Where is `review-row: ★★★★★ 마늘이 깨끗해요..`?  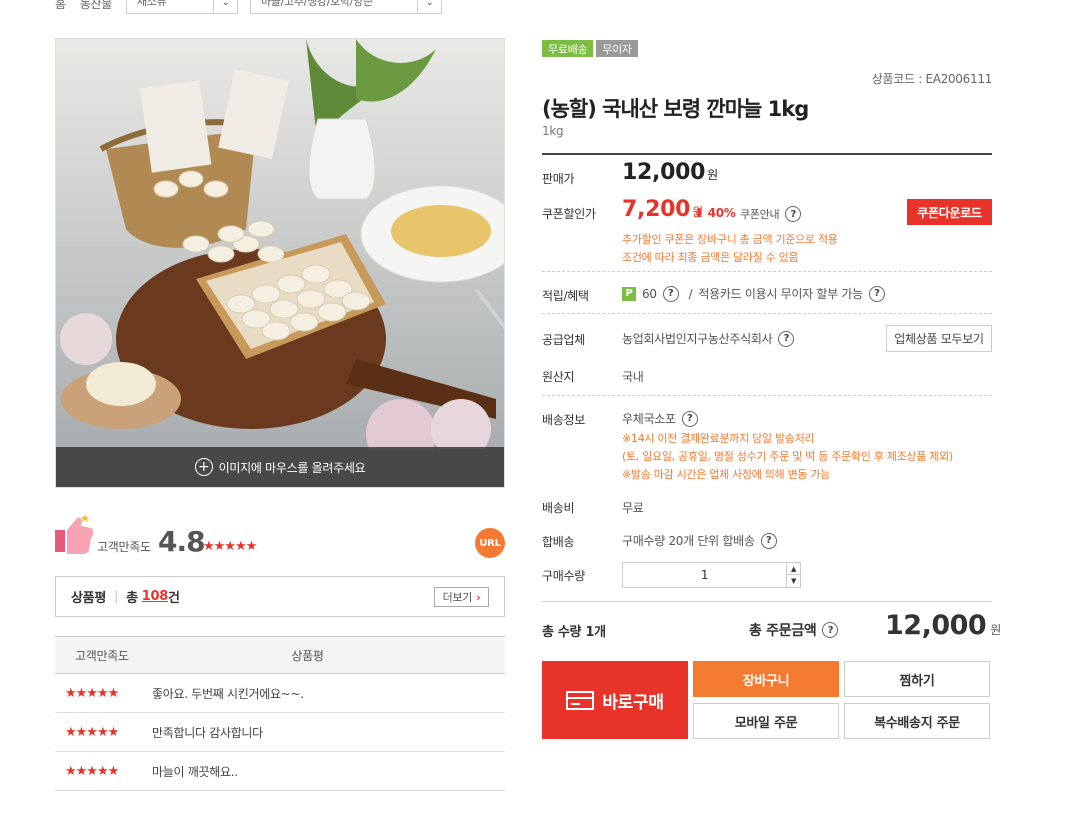
review-row: ★★★★★ 마늘이 깨끗해요.. is located at coordinates (280, 771).